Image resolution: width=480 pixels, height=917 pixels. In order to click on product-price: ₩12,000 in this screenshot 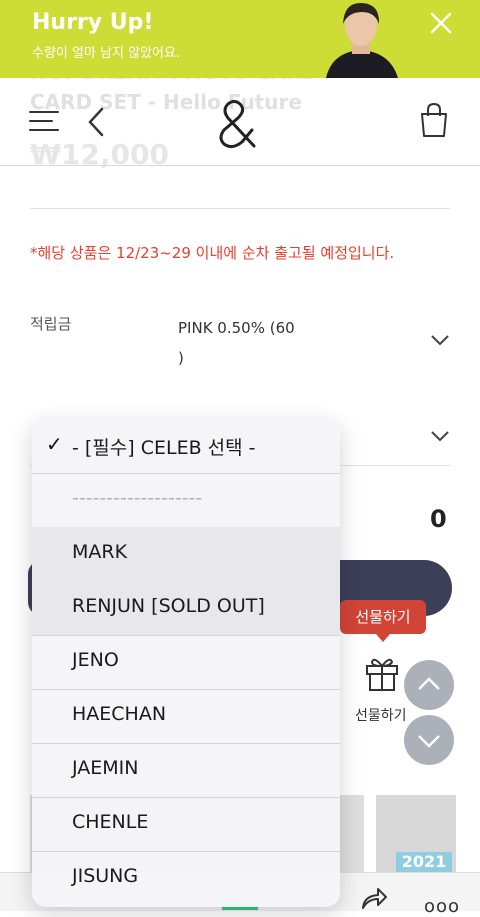, I will do `click(99, 154)`.